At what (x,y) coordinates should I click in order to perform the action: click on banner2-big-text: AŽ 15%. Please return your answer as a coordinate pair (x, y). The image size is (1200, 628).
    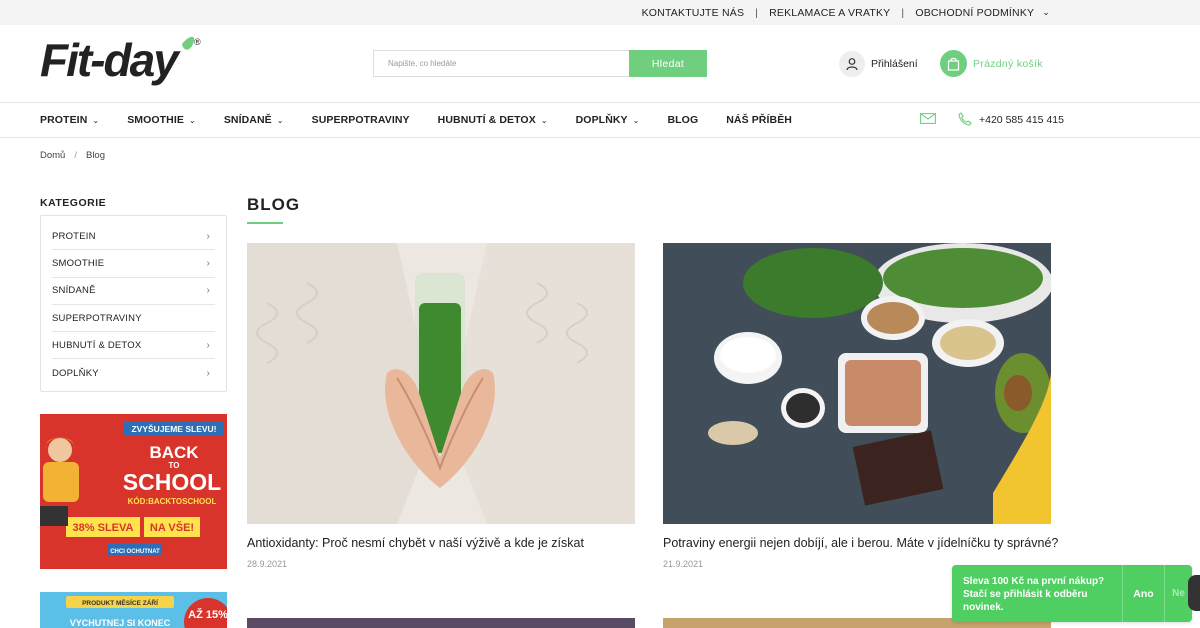
    Looking at the image, I should click on (207, 614).